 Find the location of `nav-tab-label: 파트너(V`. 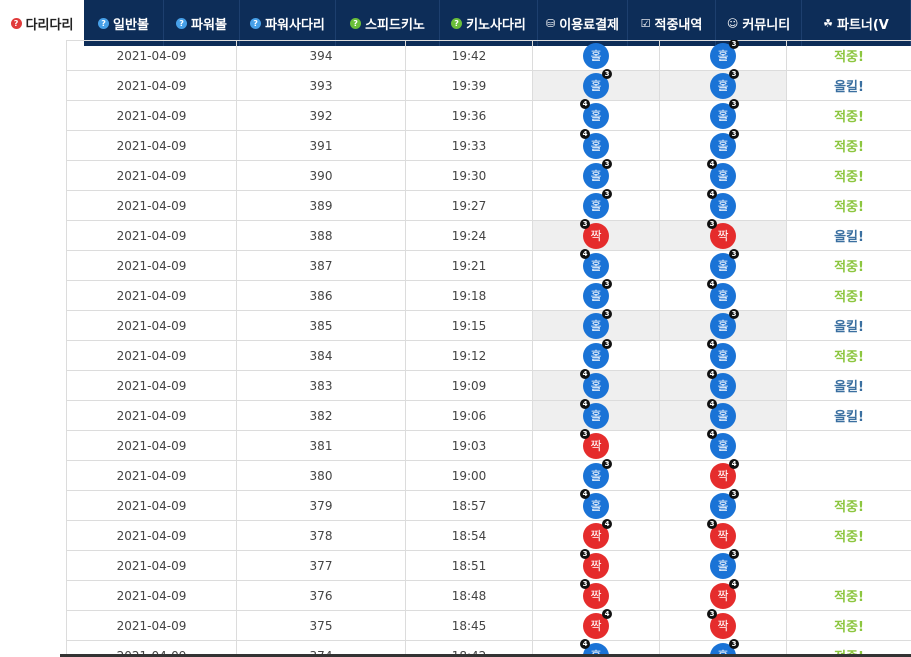

nav-tab-label: 파트너(V is located at coordinates (862, 25).